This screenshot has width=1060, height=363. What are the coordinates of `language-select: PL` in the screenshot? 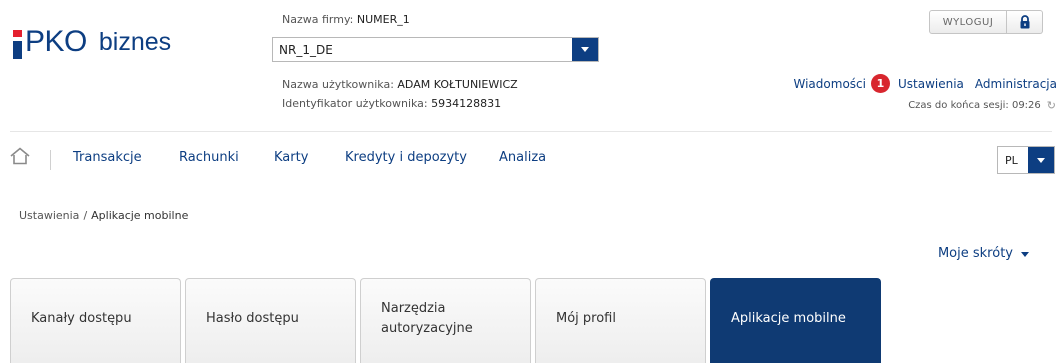 It's located at (1026, 160).